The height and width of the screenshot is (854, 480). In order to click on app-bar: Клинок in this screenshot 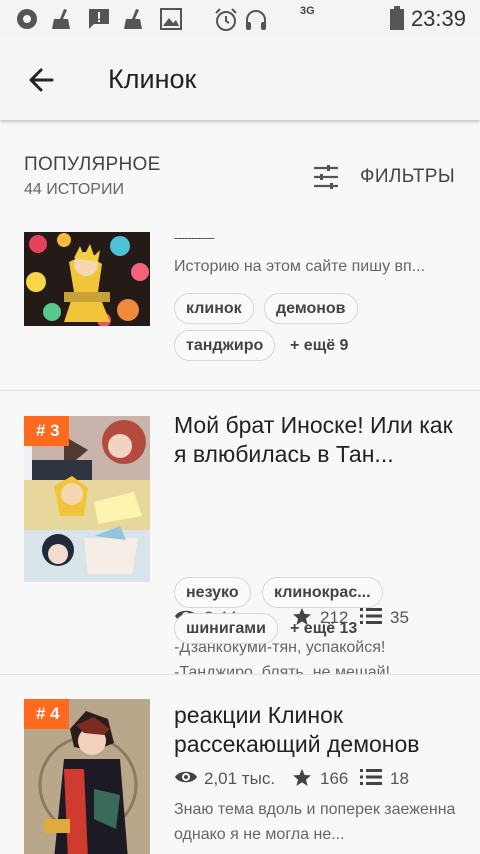, I will do `click(240, 78)`.